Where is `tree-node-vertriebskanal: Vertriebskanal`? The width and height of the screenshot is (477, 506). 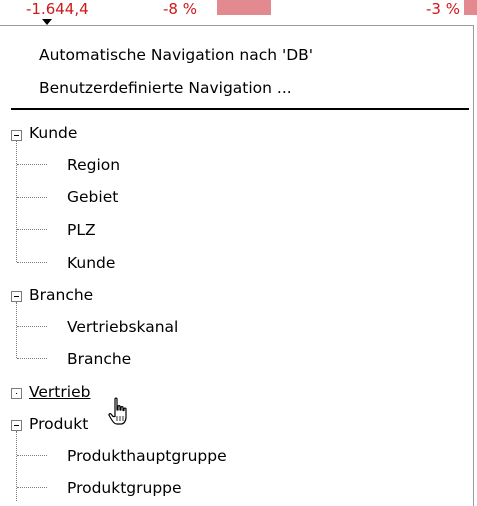
tree-node-vertriebskanal: Vertriebskanal is located at coordinates (122, 327).